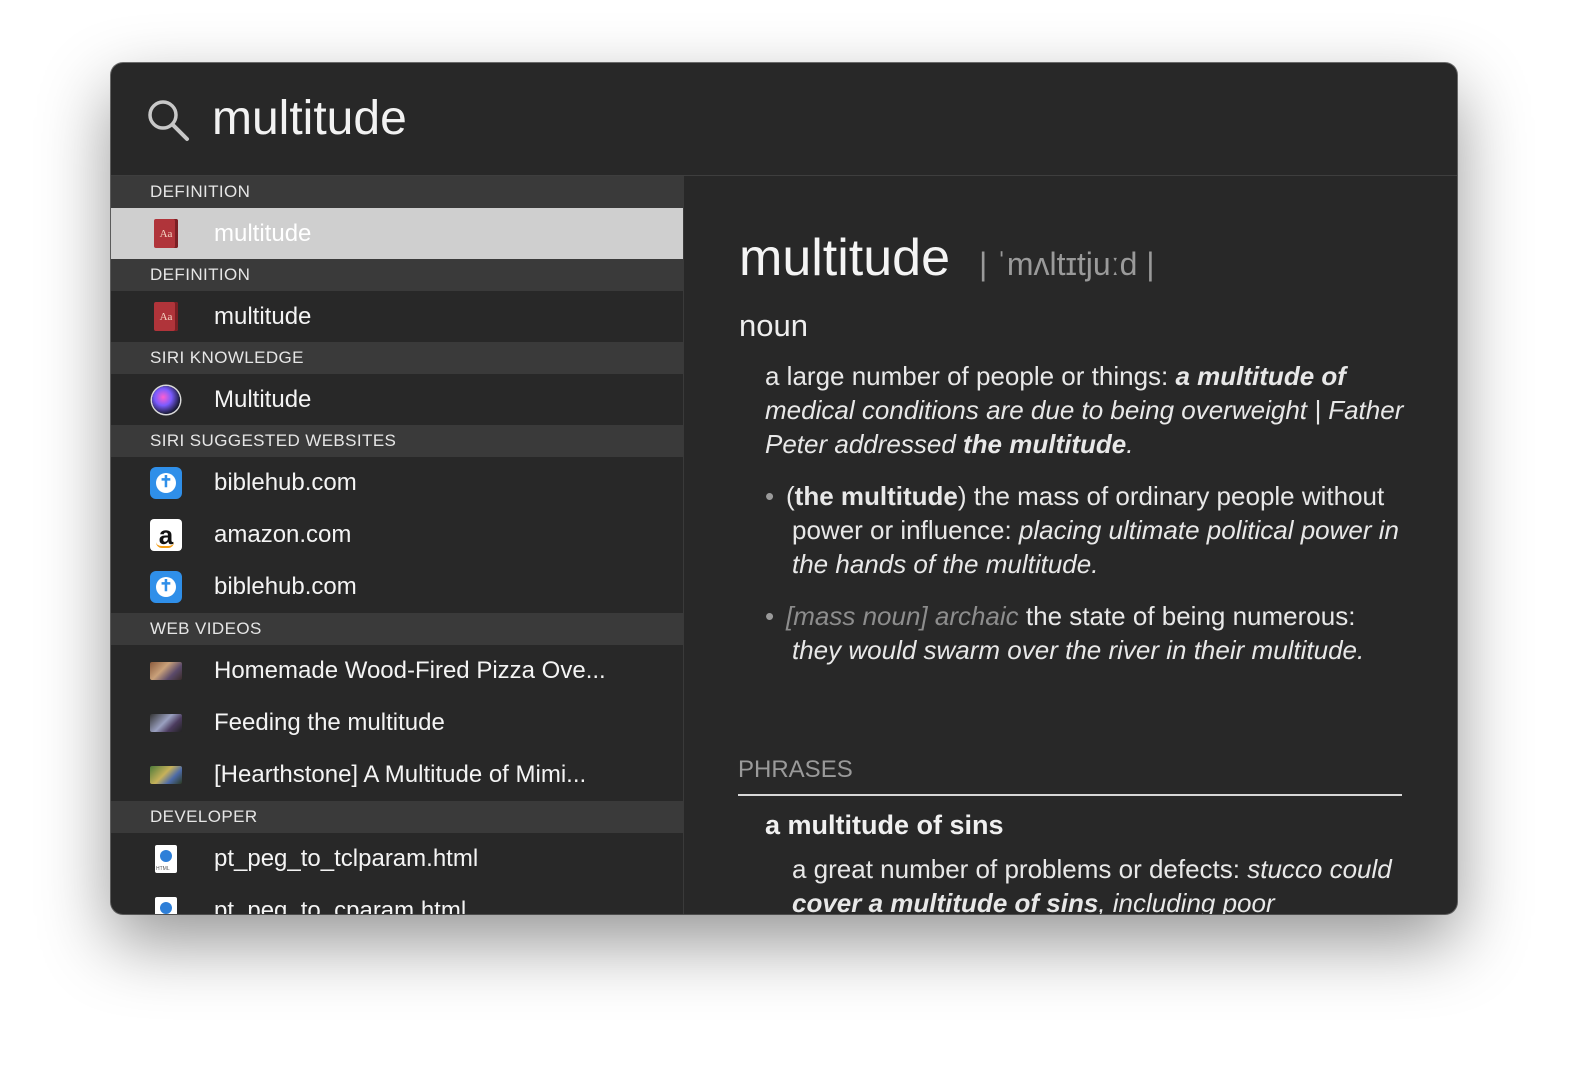  What do you see at coordinates (263, 399) in the screenshot?
I see `result-label: Multitude` at bounding box center [263, 399].